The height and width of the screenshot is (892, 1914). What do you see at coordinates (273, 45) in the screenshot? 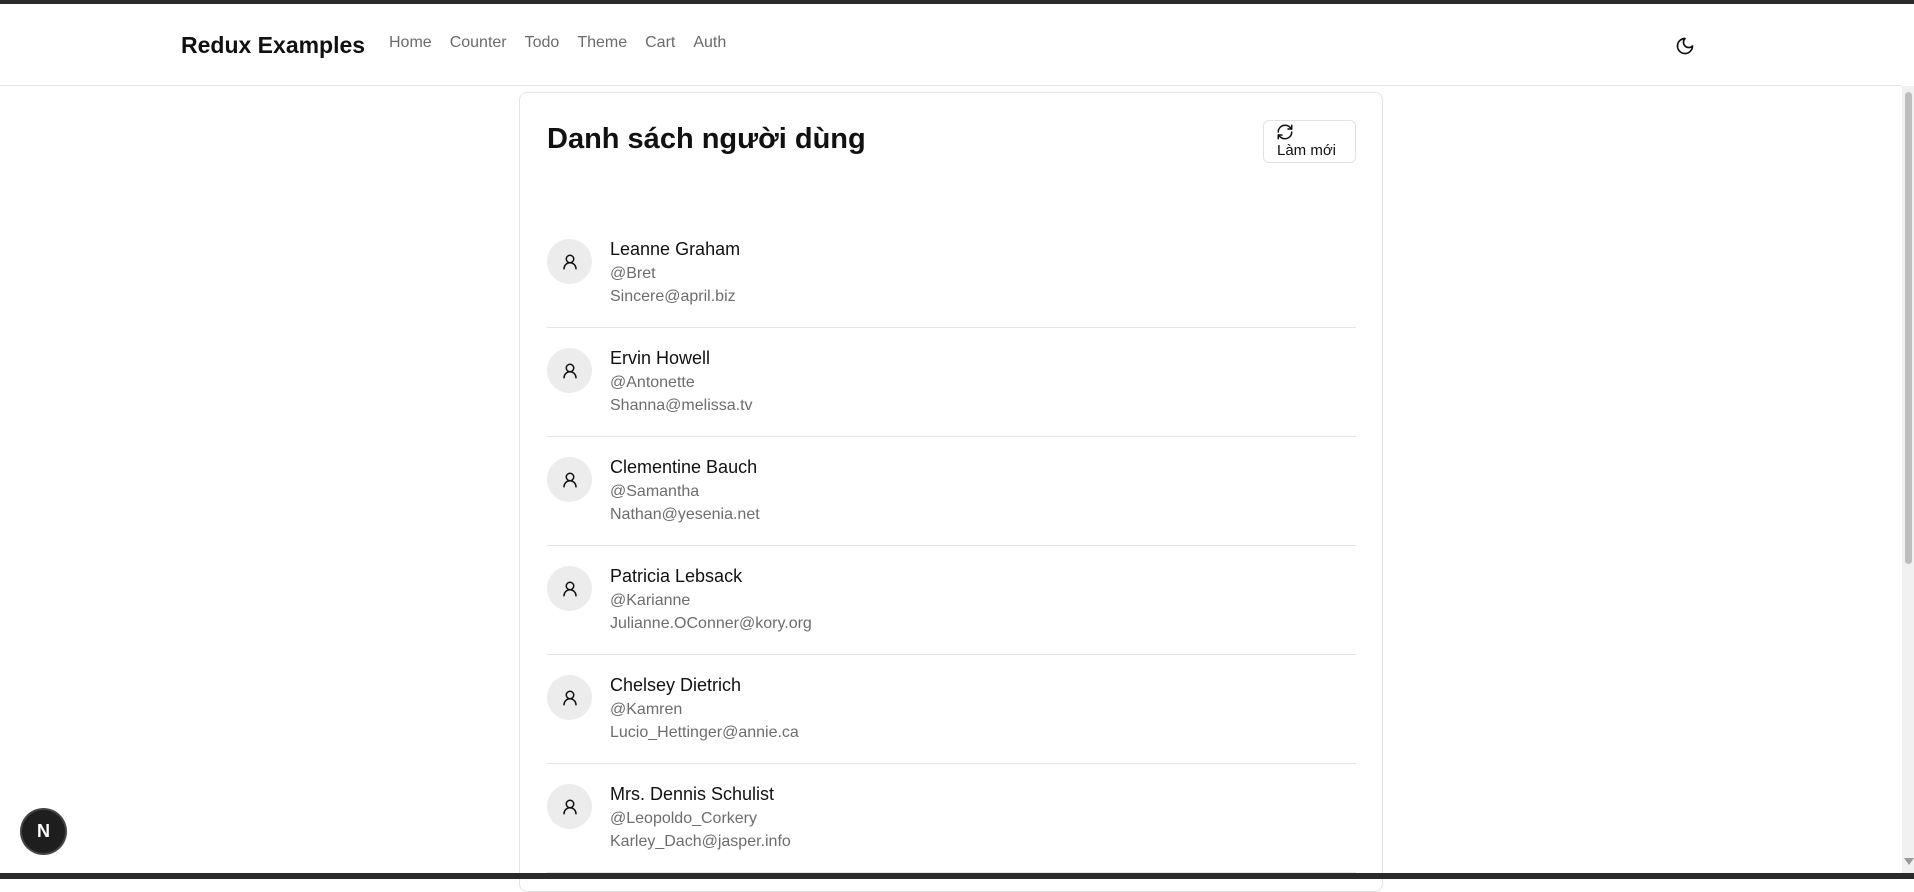
I see `brand-logo: Redux Examples` at bounding box center [273, 45].